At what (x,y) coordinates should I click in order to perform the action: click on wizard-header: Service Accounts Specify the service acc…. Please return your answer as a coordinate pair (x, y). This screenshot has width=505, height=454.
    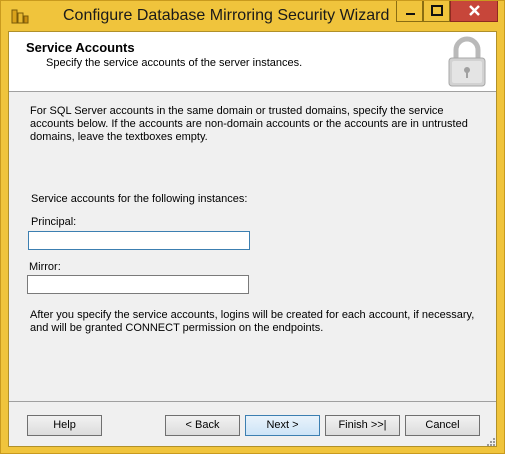
    Looking at the image, I should click on (252, 62).